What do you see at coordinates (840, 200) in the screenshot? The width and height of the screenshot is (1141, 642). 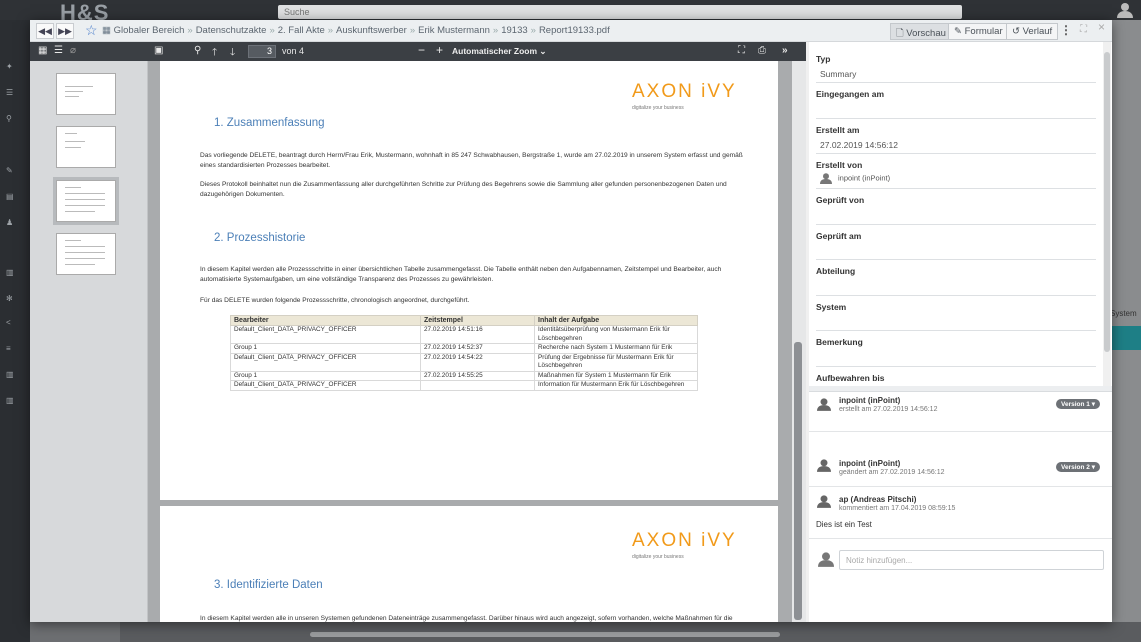 I see `field-label: Geprüft von` at bounding box center [840, 200].